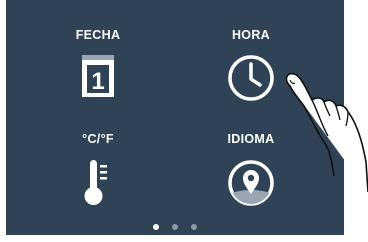  I want to click on calendar-icon: 1, so click(98, 76).